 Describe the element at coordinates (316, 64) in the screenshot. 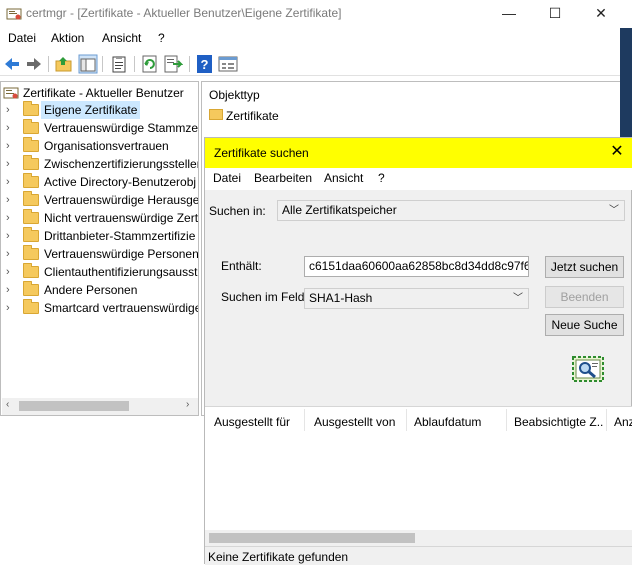

I see `toolbar: ?` at that location.